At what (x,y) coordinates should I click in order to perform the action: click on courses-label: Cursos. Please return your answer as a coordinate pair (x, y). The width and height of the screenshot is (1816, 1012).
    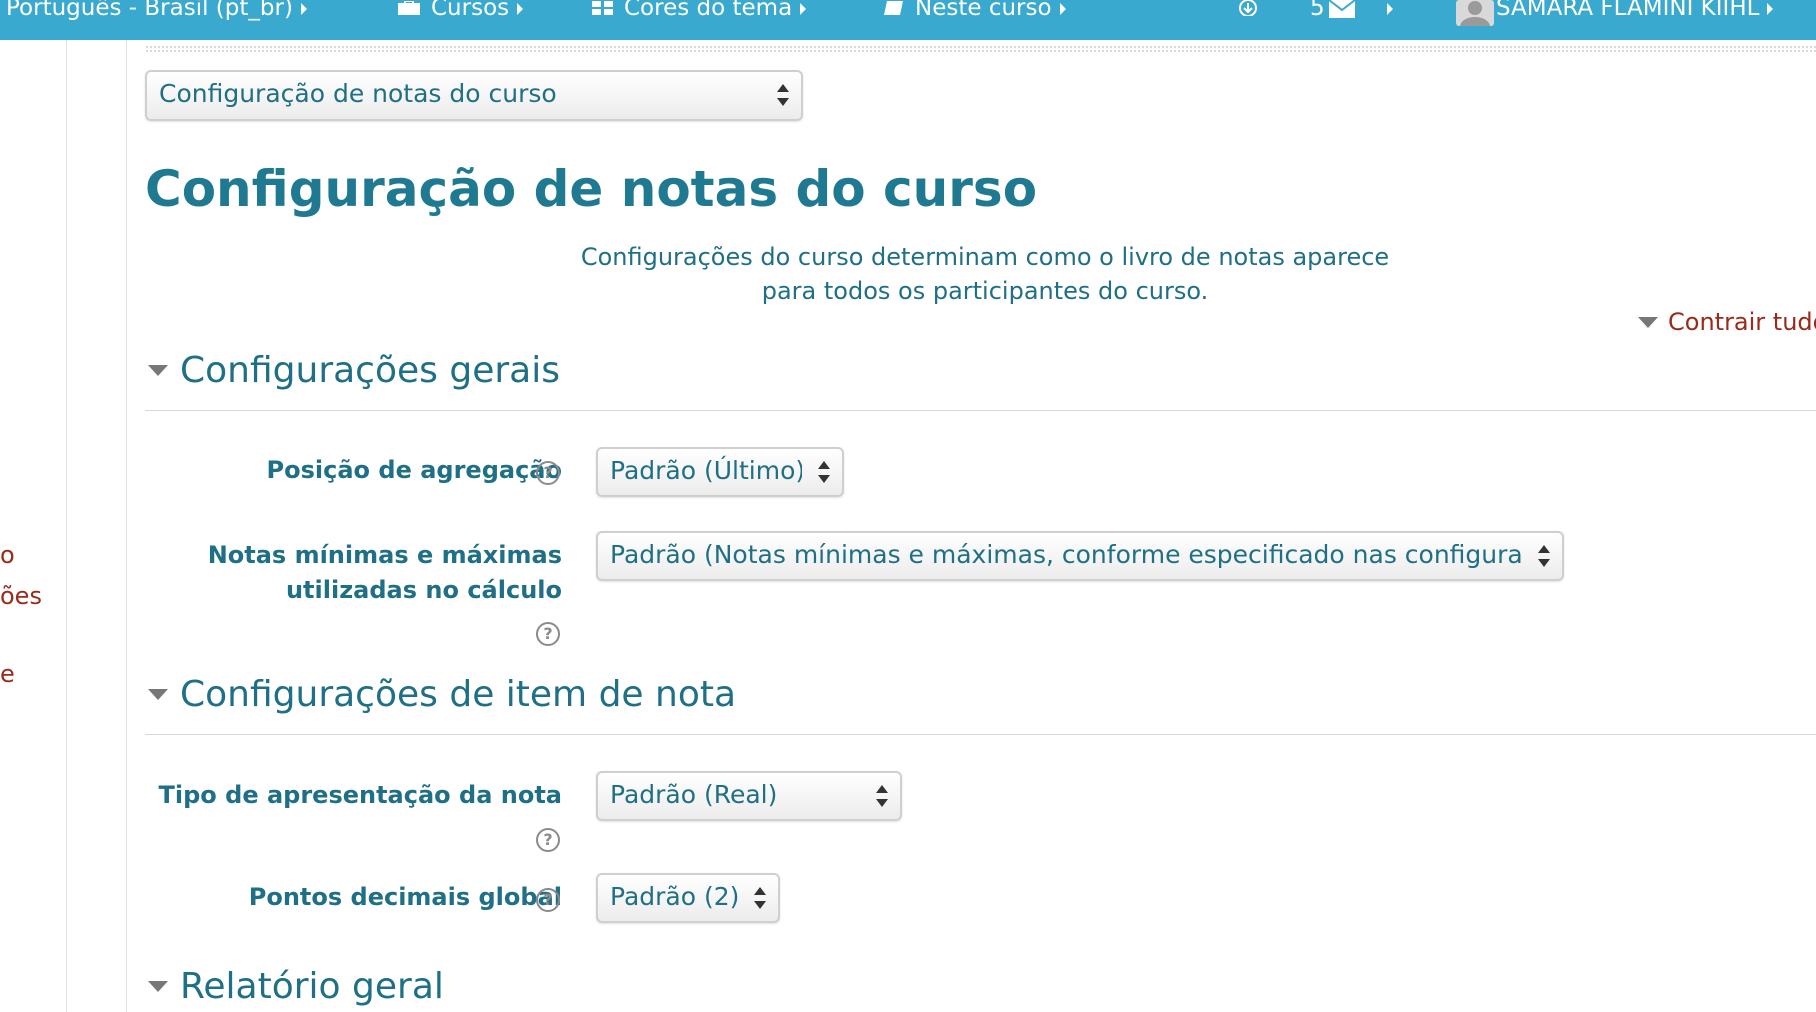
    Looking at the image, I should click on (470, 10).